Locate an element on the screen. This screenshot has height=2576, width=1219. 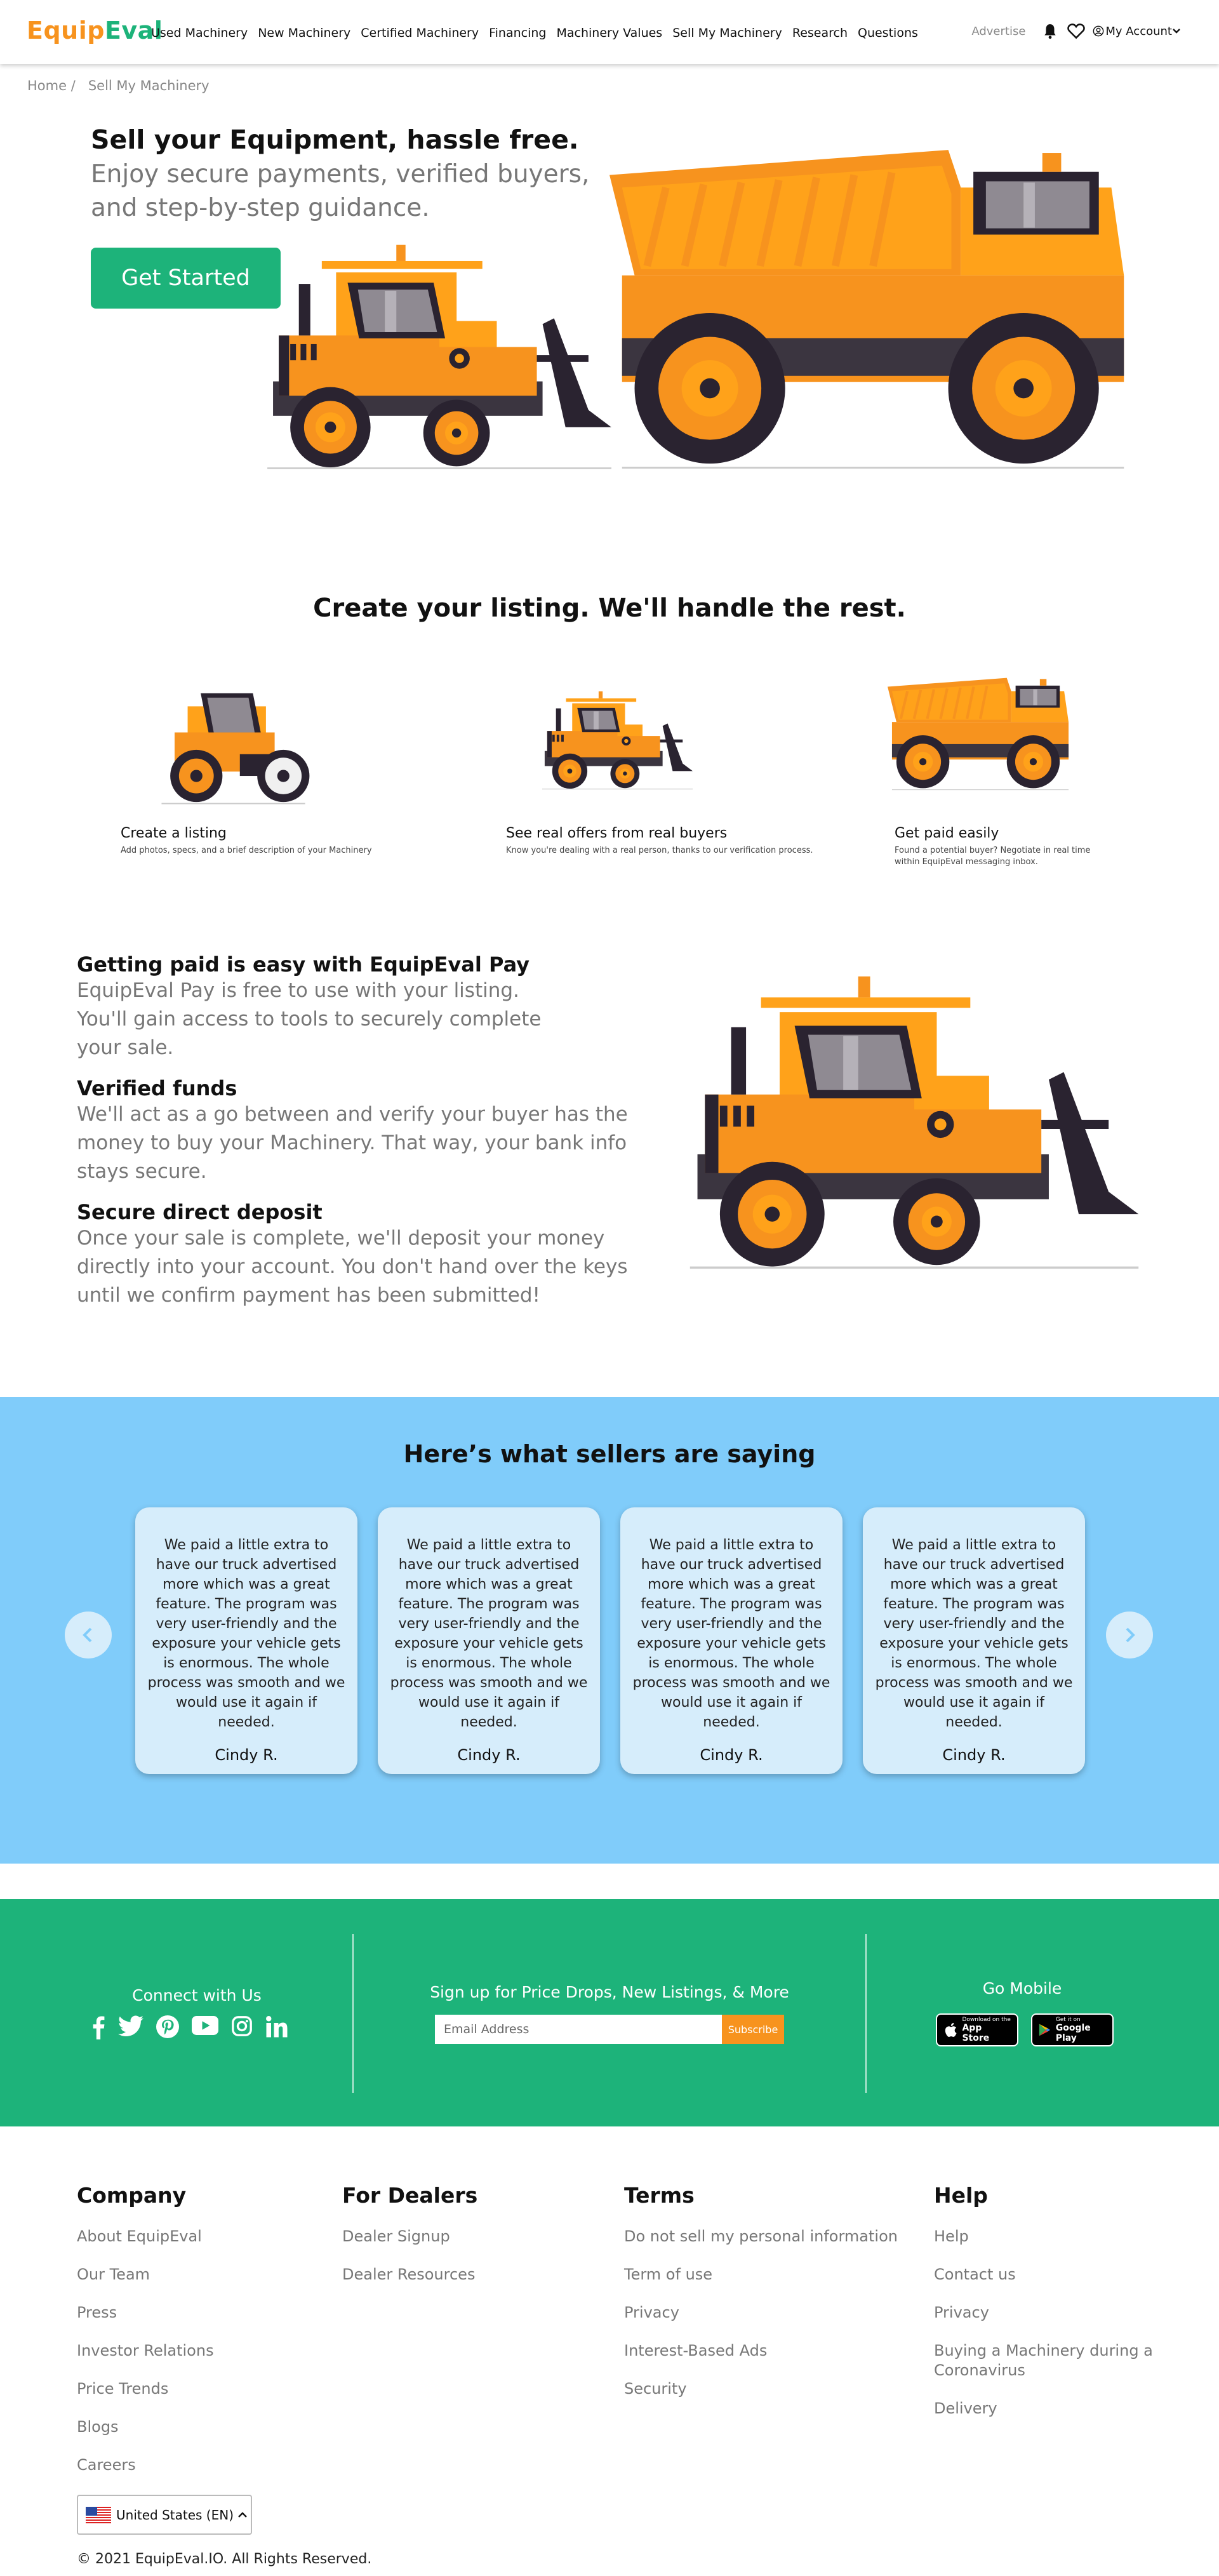
my-account-label: My Account is located at coordinates (1138, 31).